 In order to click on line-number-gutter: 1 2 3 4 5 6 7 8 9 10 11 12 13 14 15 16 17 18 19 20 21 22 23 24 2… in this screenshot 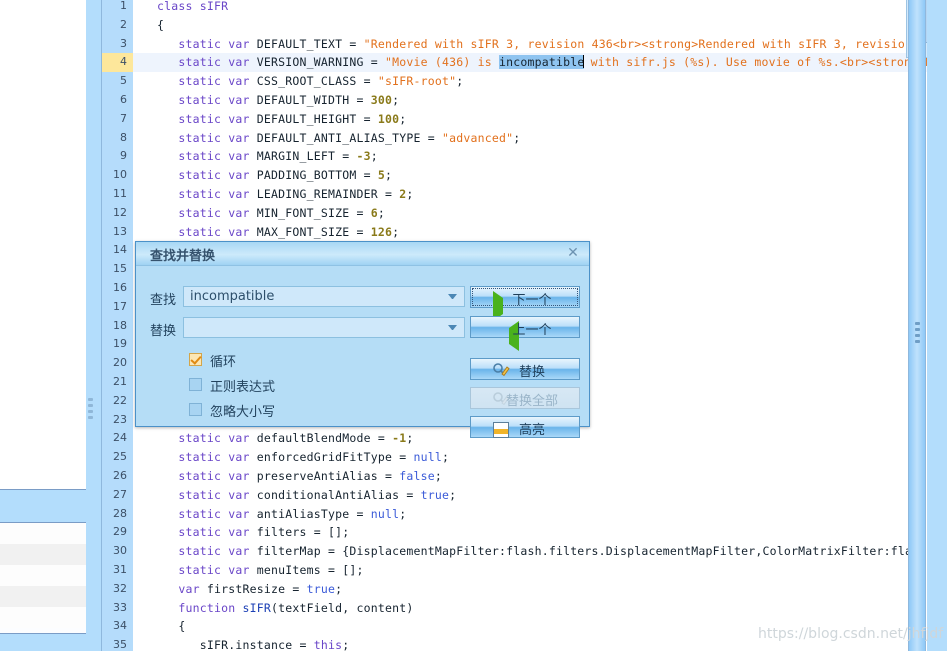, I will do `click(117, 325)`.